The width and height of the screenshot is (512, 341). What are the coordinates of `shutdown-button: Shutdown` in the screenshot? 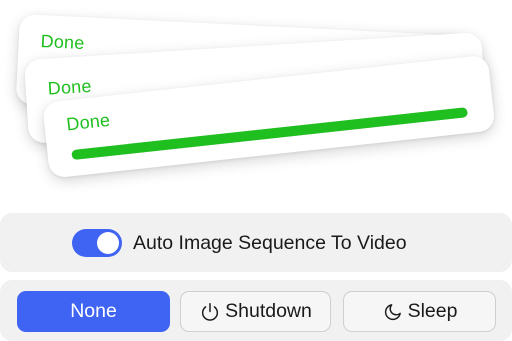 It's located at (255, 311).